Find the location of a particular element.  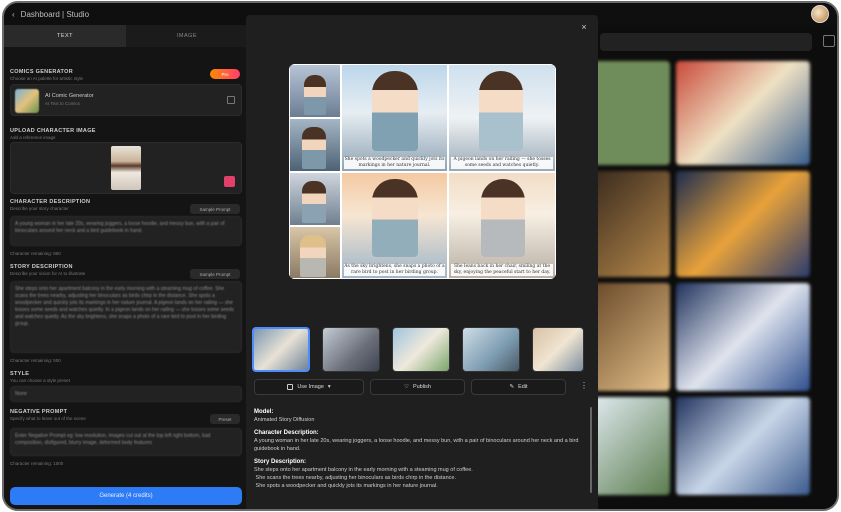

tab-text: TEXT is located at coordinates (65, 36).